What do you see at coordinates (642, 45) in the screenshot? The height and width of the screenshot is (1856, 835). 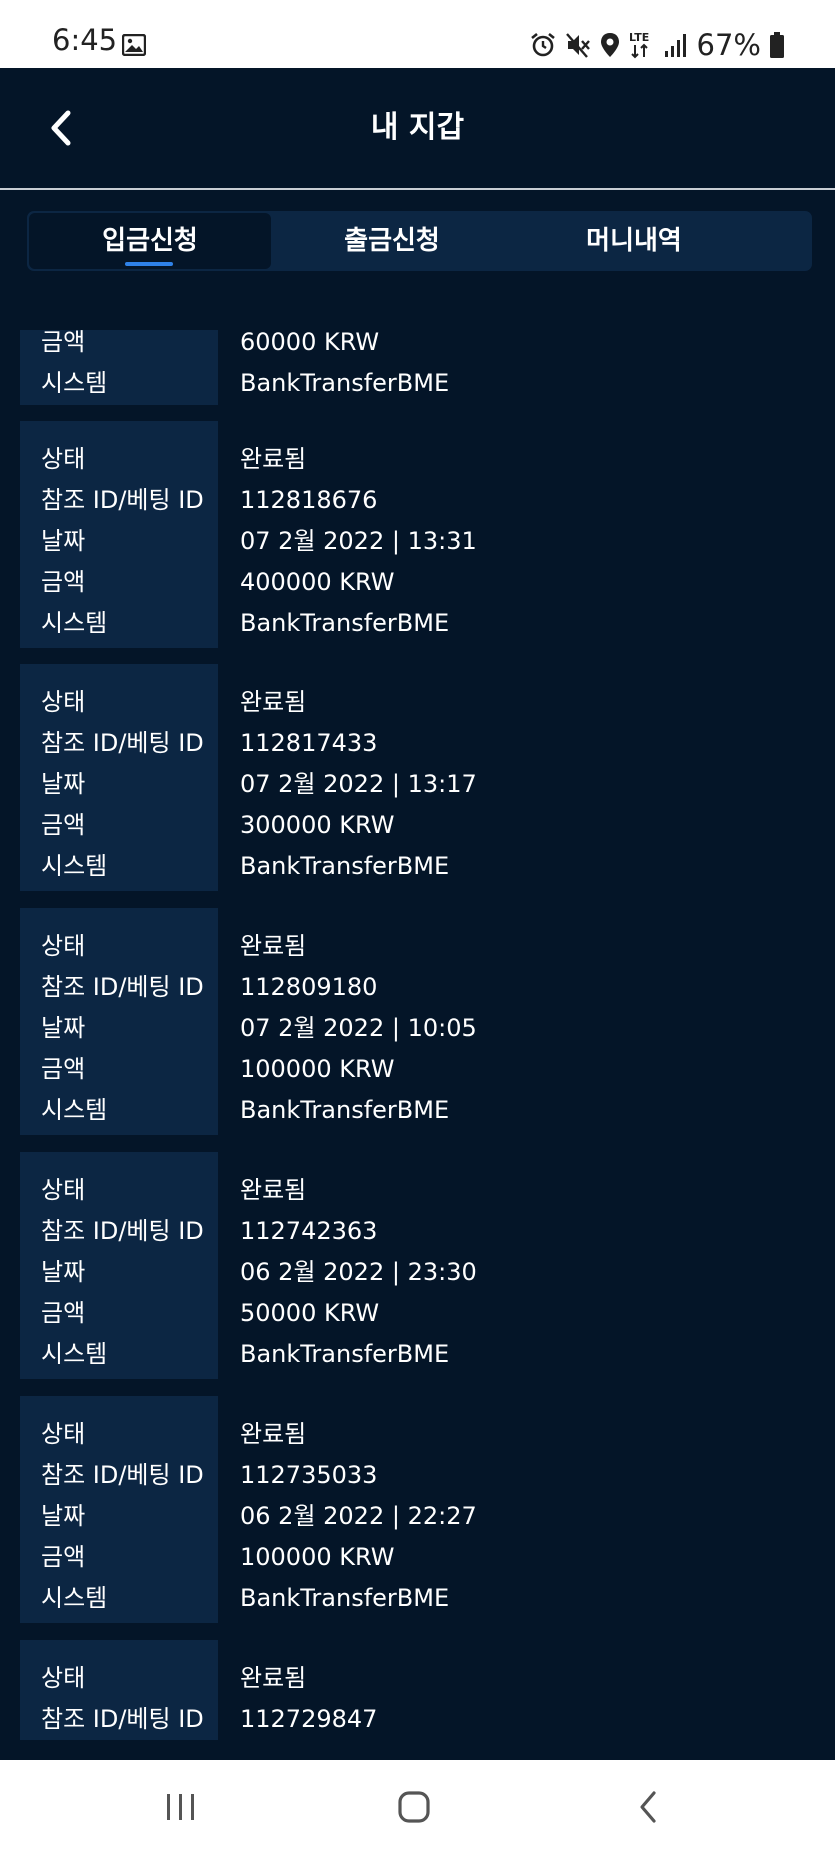 I see `lte-icon: LTE` at bounding box center [642, 45].